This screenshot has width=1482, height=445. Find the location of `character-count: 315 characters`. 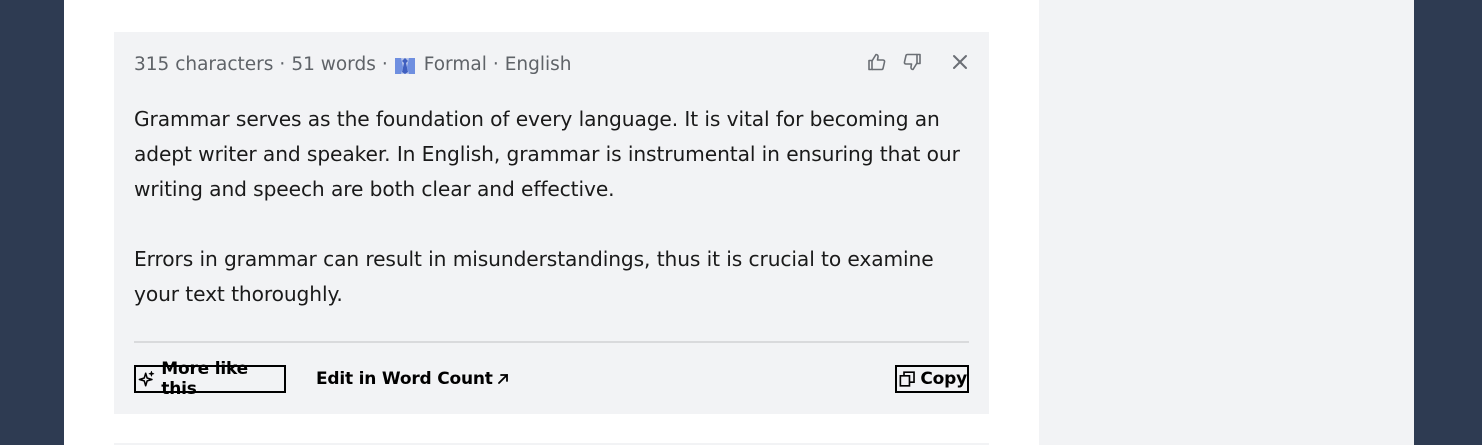

character-count: 315 characters is located at coordinates (204, 64).